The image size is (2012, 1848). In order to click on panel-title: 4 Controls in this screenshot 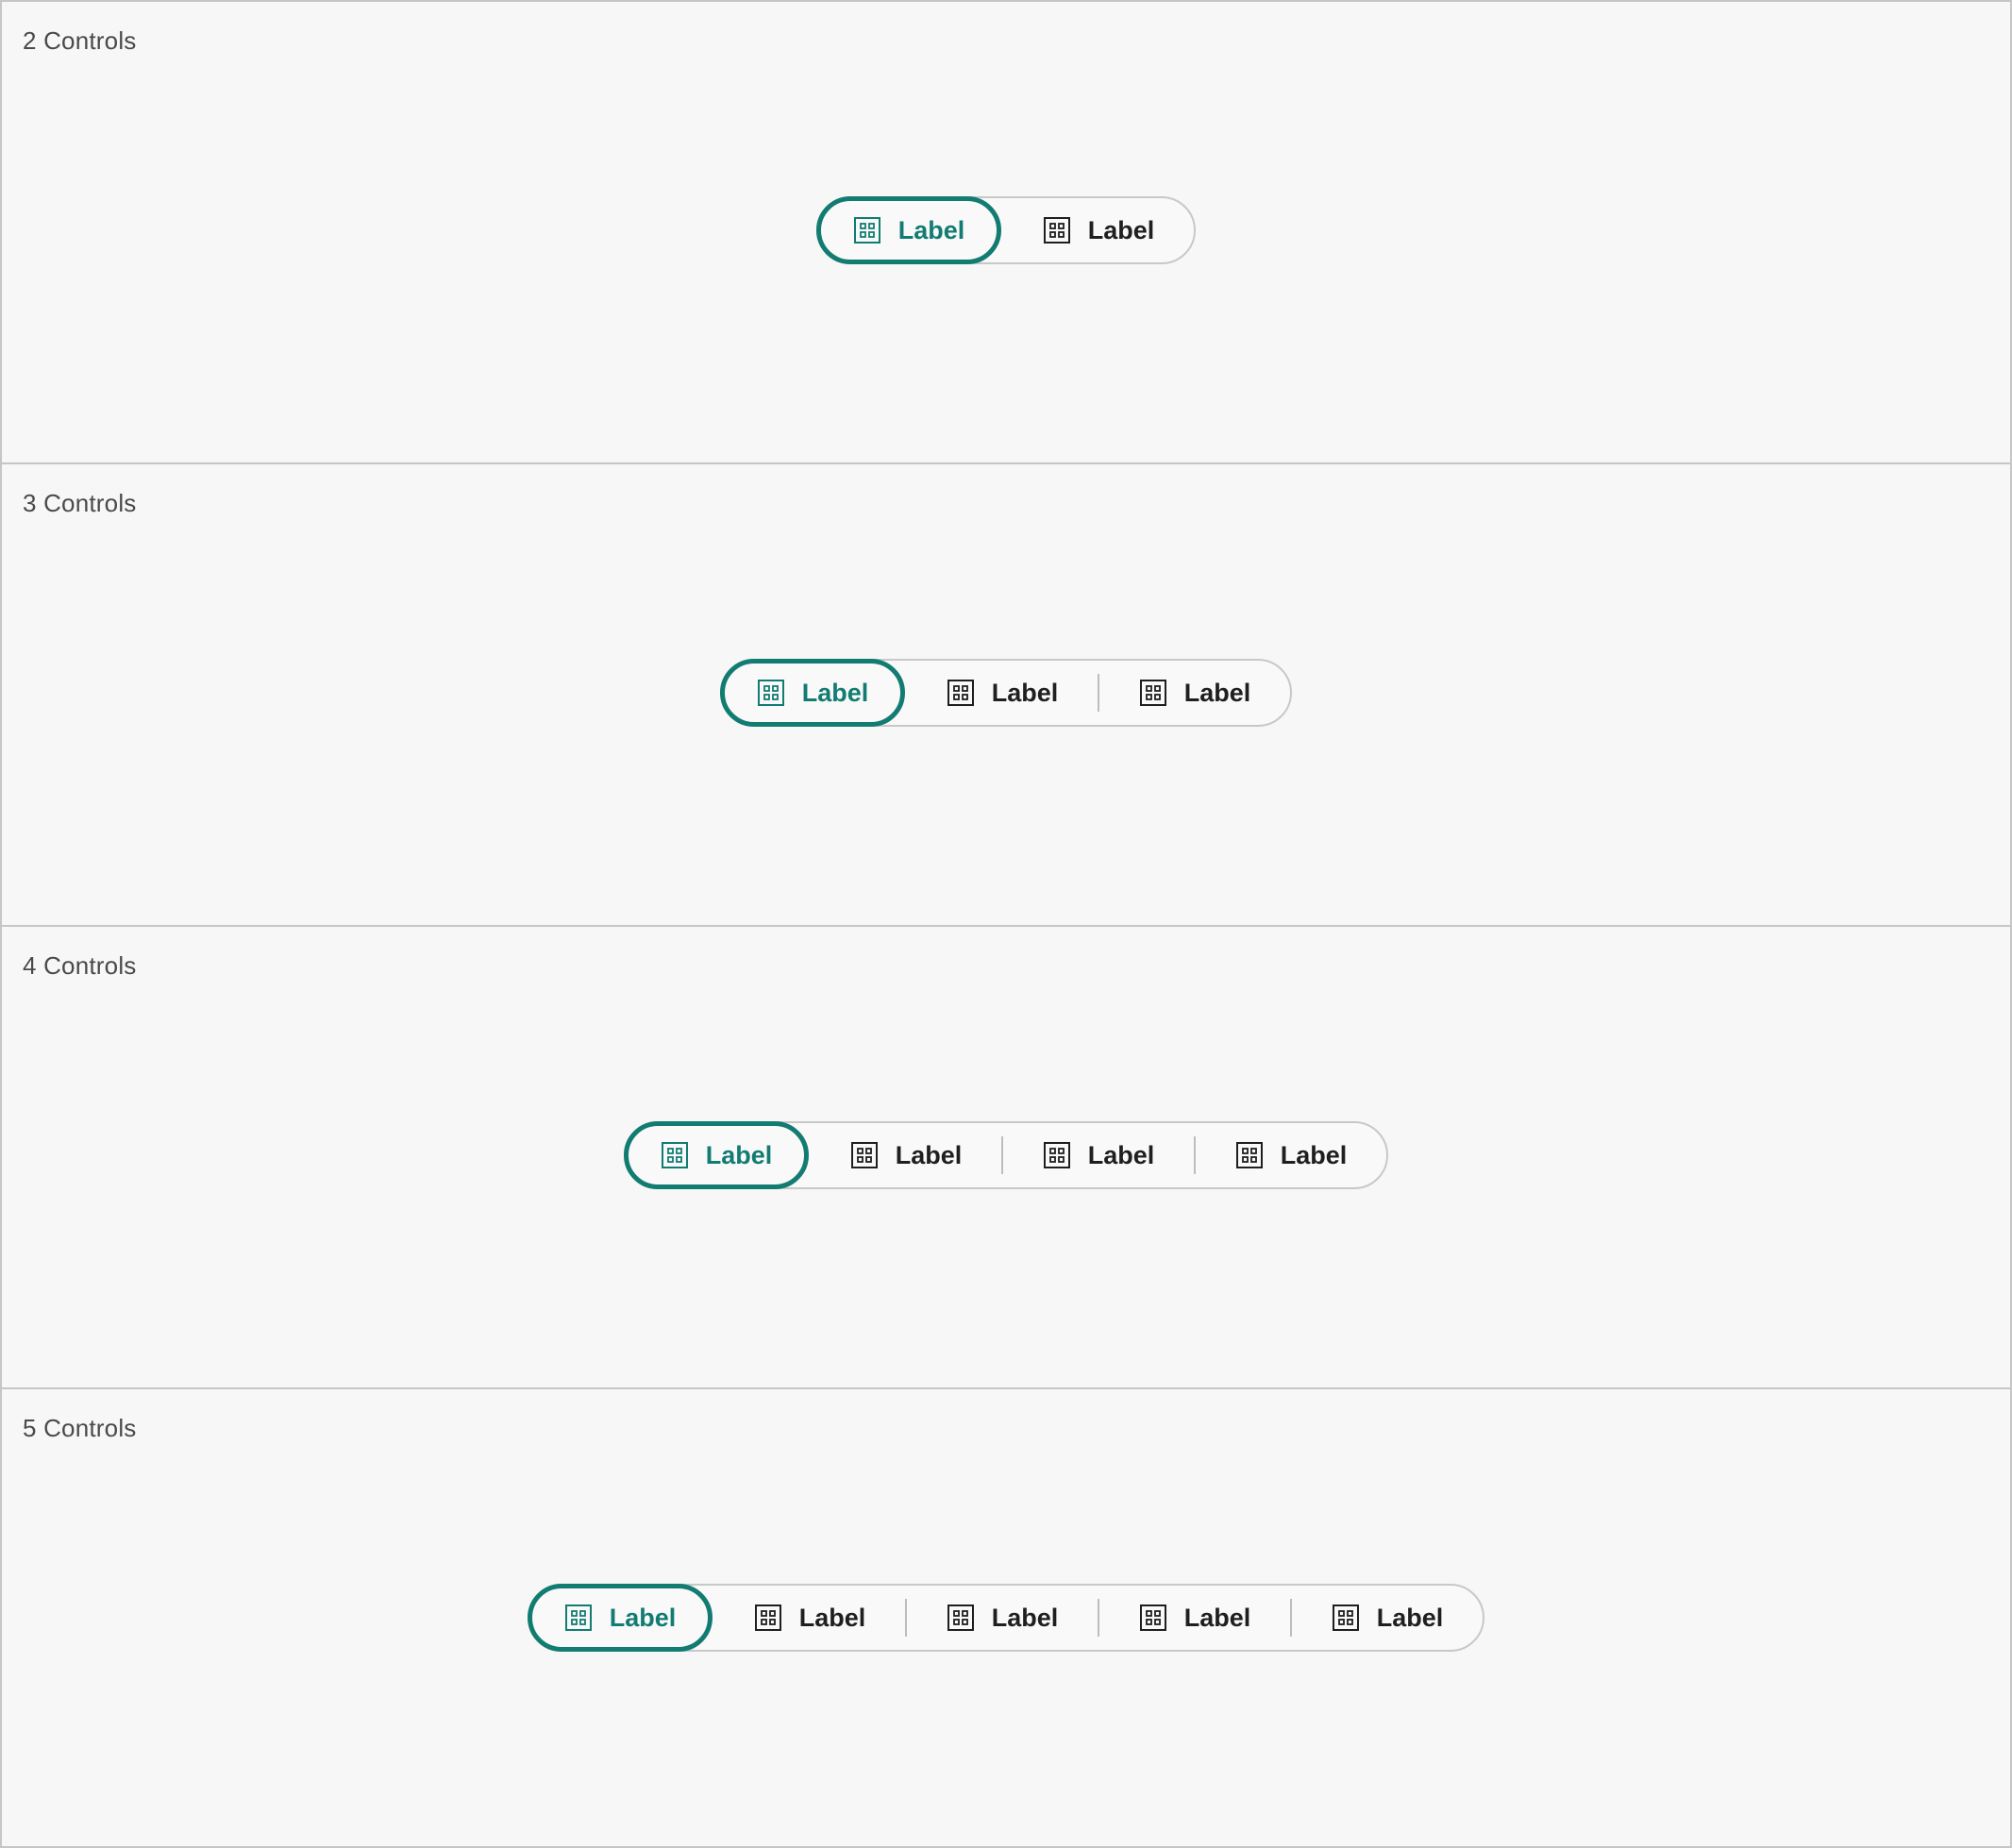, I will do `click(80, 965)`.